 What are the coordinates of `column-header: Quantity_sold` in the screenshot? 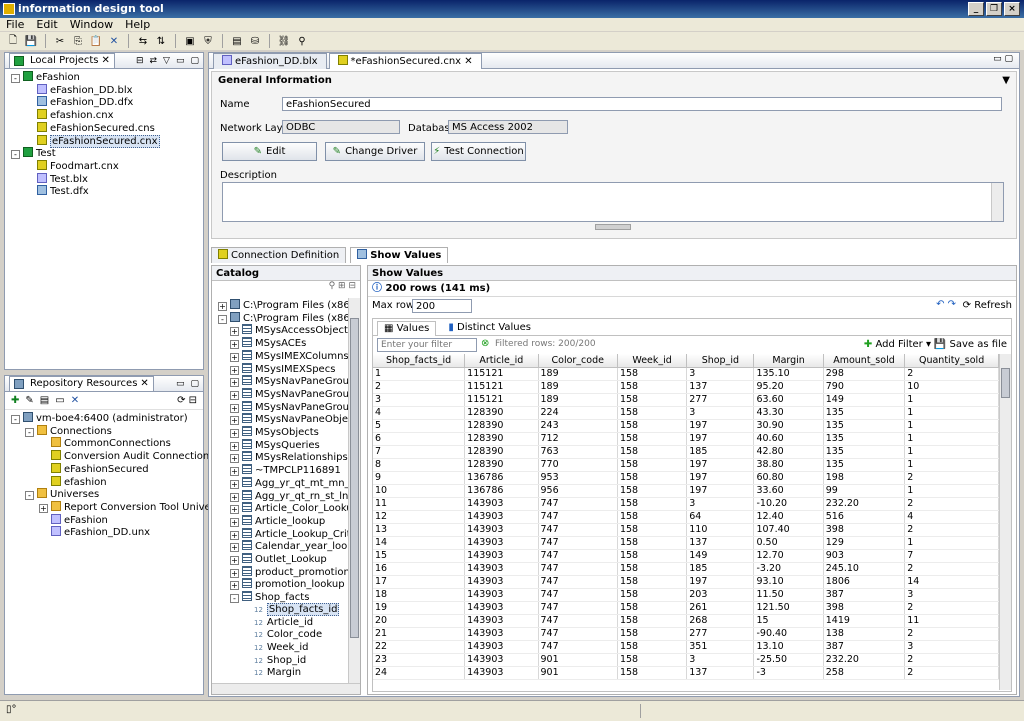 It's located at (951, 361).